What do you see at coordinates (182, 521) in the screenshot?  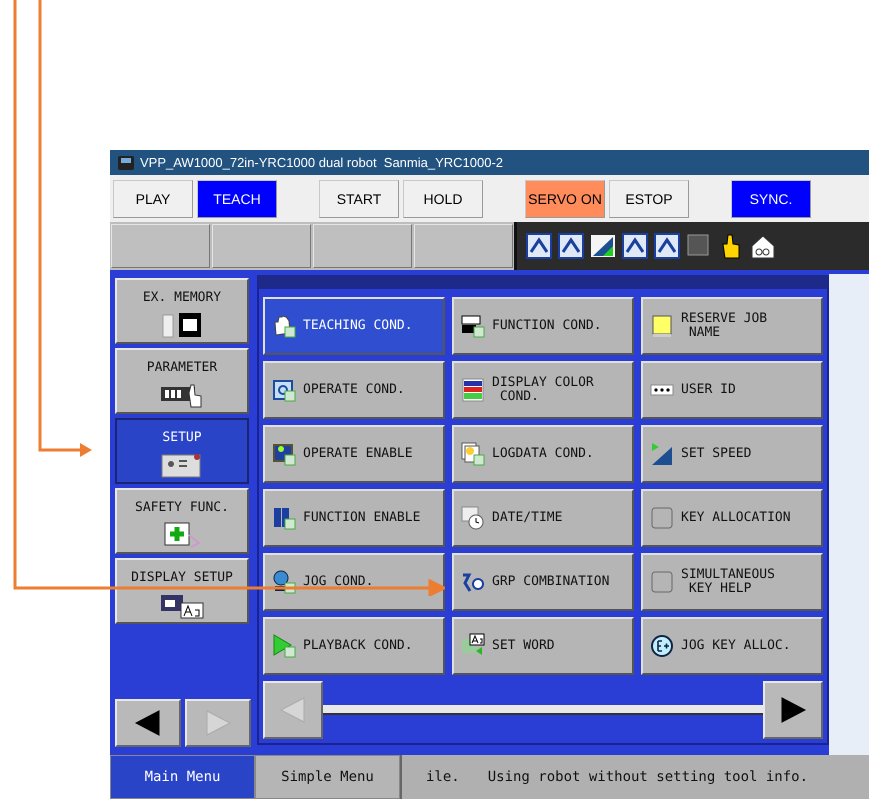 I see `menu-category: SAFETY FUNC.` at bounding box center [182, 521].